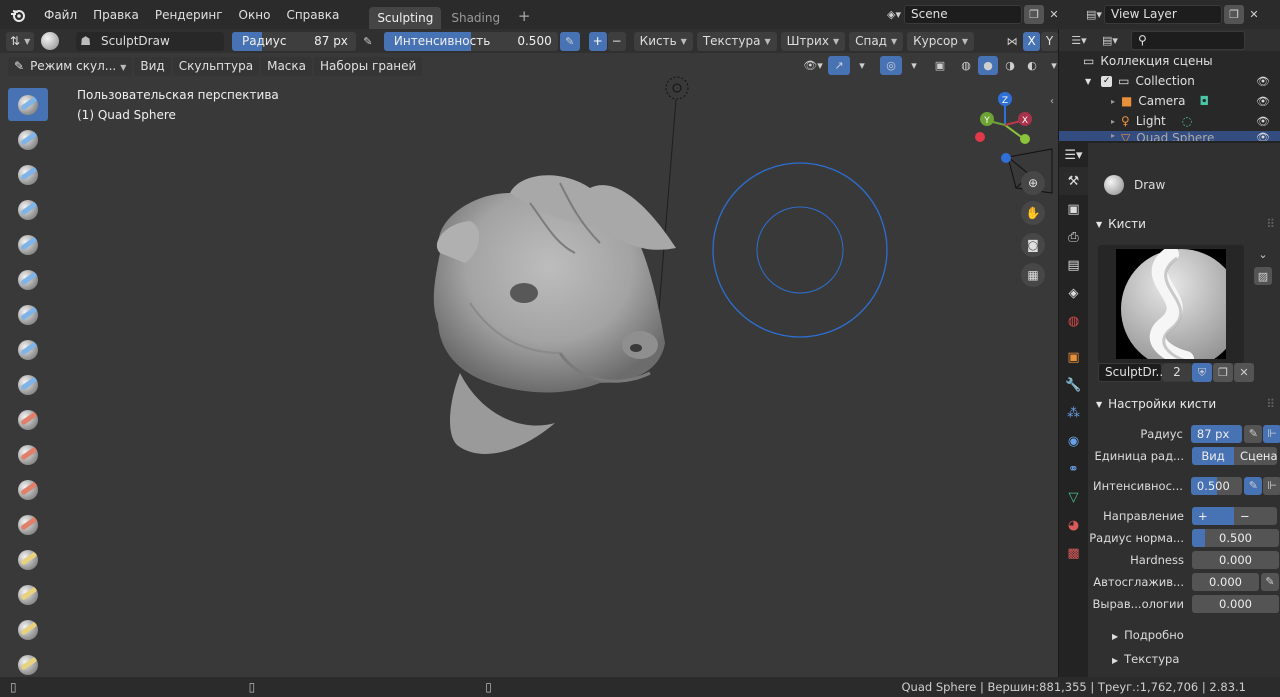  Describe the element at coordinates (1177, 372) in the screenshot. I see `brush-users-count: 2` at that location.